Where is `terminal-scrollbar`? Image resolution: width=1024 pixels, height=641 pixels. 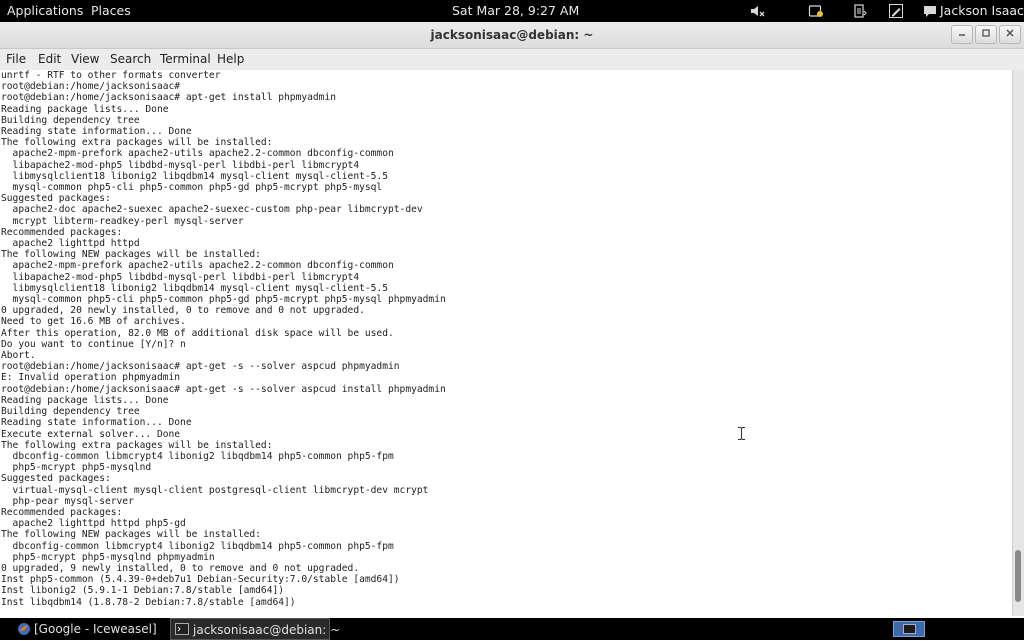 terminal-scrollbar is located at coordinates (1018, 343).